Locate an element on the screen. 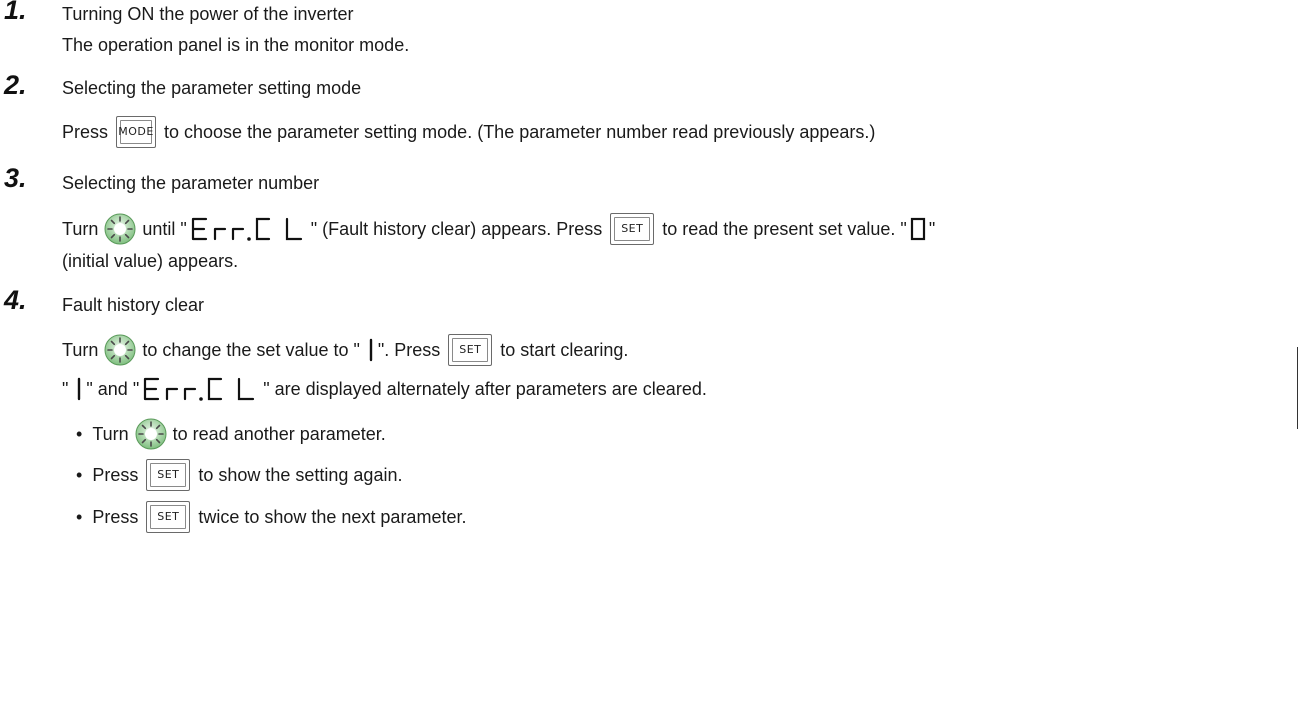  and-text: " and " is located at coordinates (113, 389).